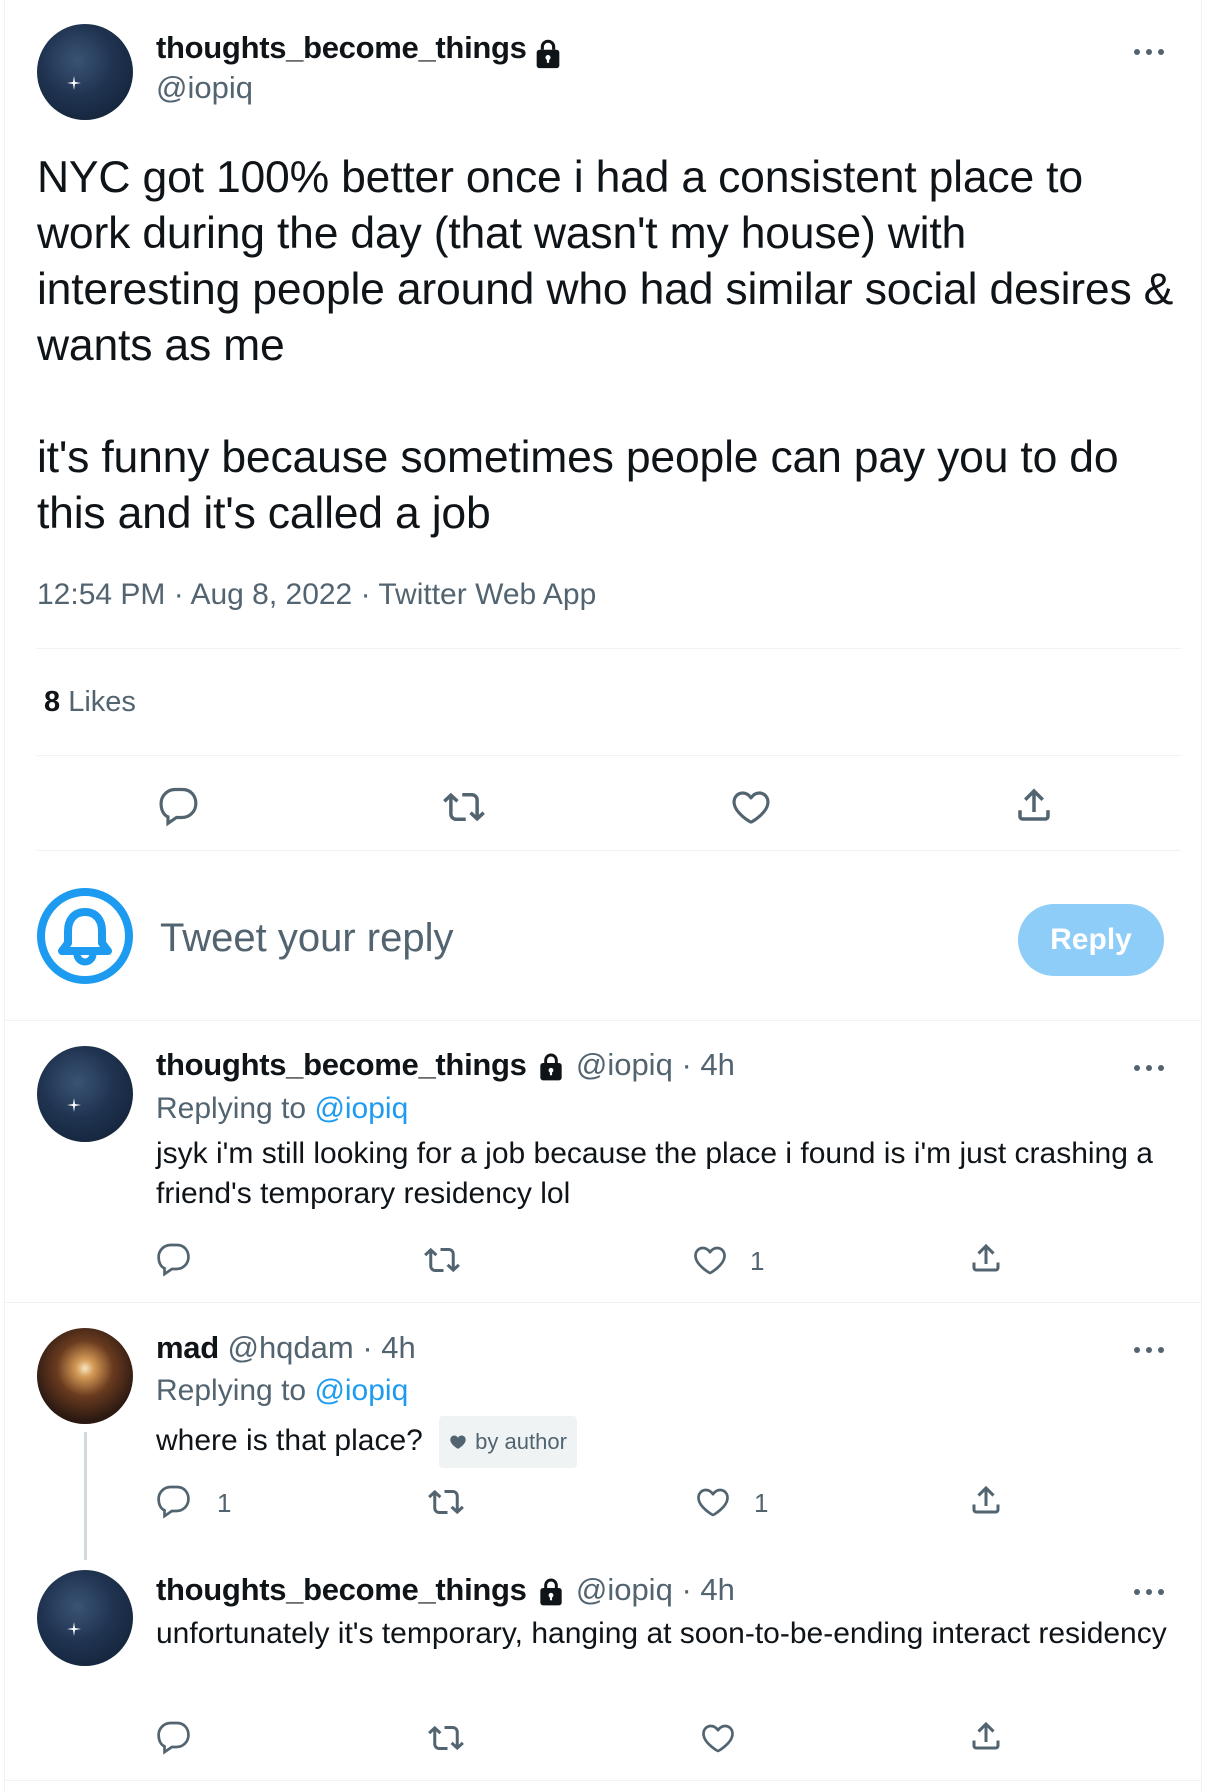 The image size is (1212, 1792). What do you see at coordinates (101, 594) in the screenshot?
I see `tweet-time: 12:54 PM` at bounding box center [101, 594].